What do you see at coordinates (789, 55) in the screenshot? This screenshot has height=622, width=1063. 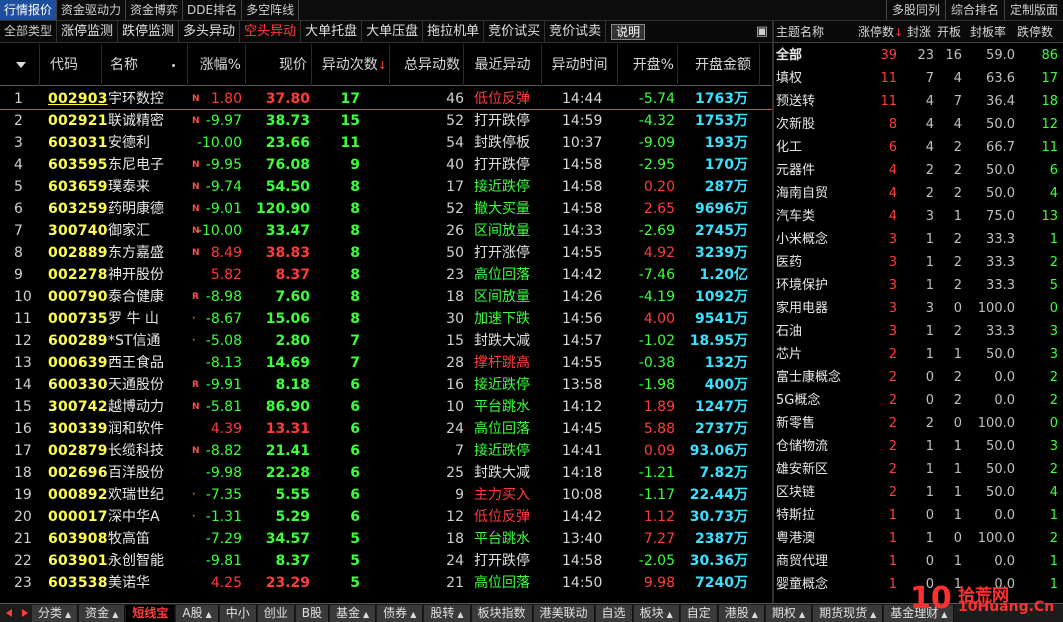 I see `theme-name: 全部` at bounding box center [789, 55].